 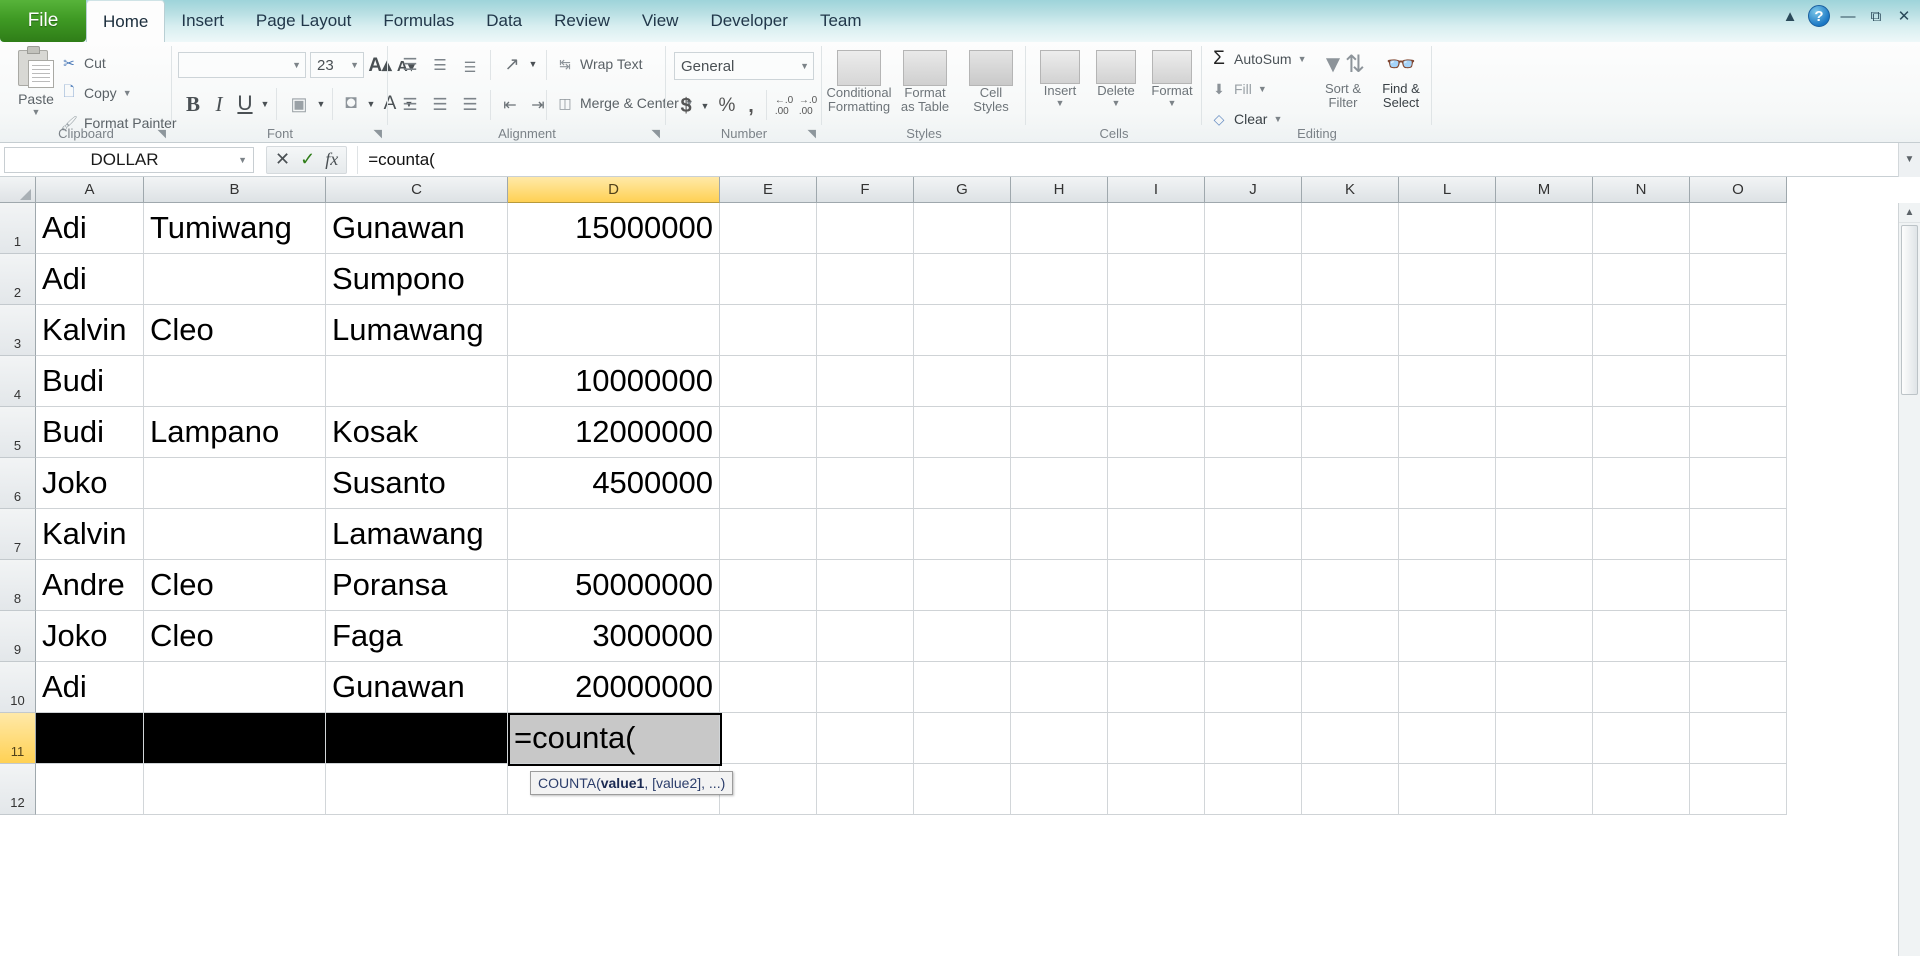 I want to click on cell-o11, so click(x=1738, y=738).